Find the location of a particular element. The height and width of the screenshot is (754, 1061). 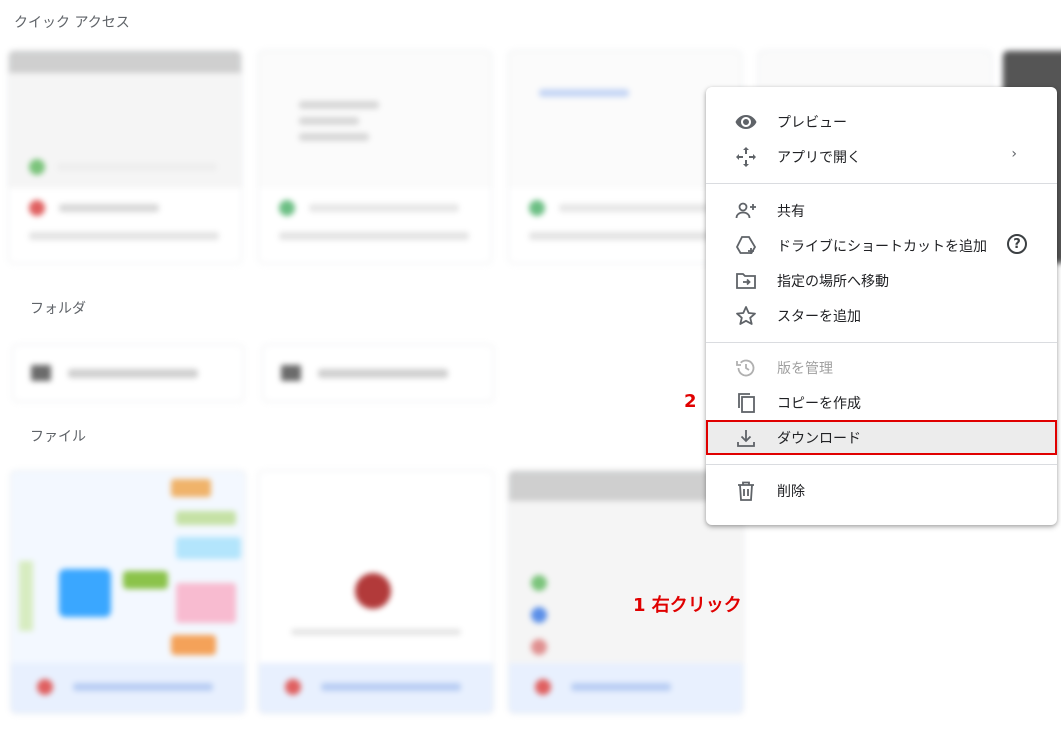

download-highlight-box is located at coordinates (881, 437).